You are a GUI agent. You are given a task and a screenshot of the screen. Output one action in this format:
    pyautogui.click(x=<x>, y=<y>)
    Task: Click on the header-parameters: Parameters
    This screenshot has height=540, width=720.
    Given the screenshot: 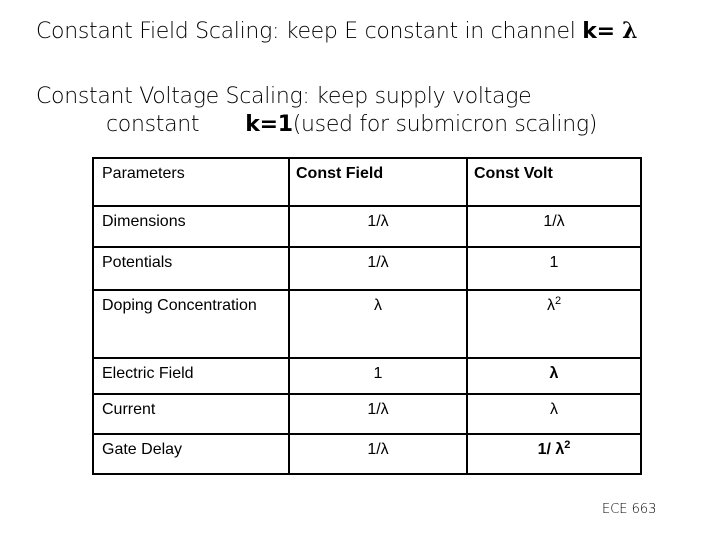 What is the action you would take?
    pyautogui.click(x=191, y=182)
    